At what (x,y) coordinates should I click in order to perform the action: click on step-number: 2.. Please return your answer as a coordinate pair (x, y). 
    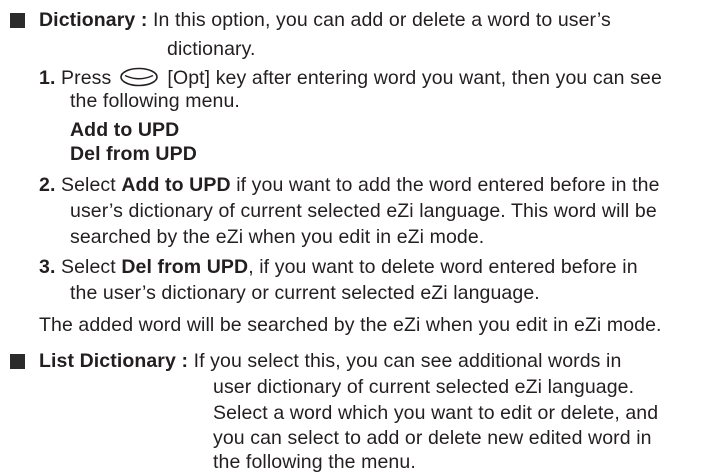
    Looking at the image, I should click on (47, 185).